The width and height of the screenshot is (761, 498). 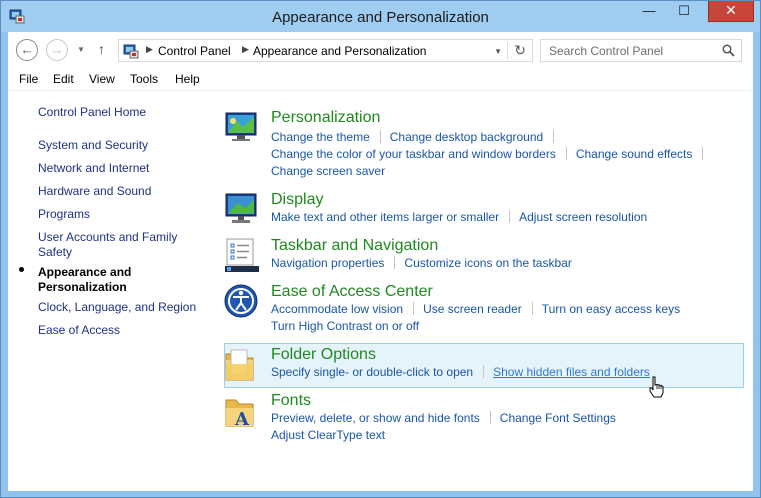 I want to click on menu-tools: Tools, so click(x=144, y=79).